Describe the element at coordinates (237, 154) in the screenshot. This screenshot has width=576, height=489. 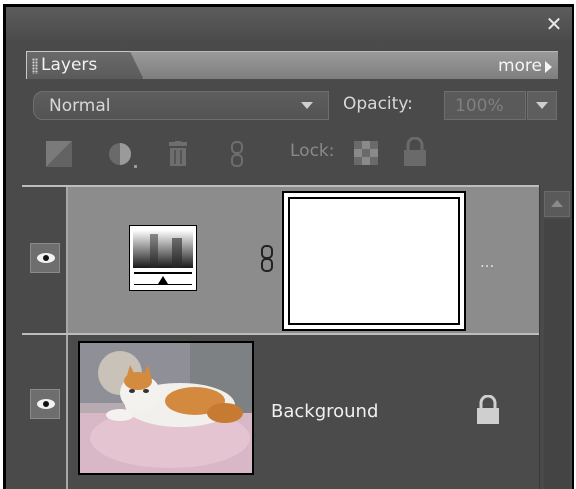
I see `link-icon` at that location.